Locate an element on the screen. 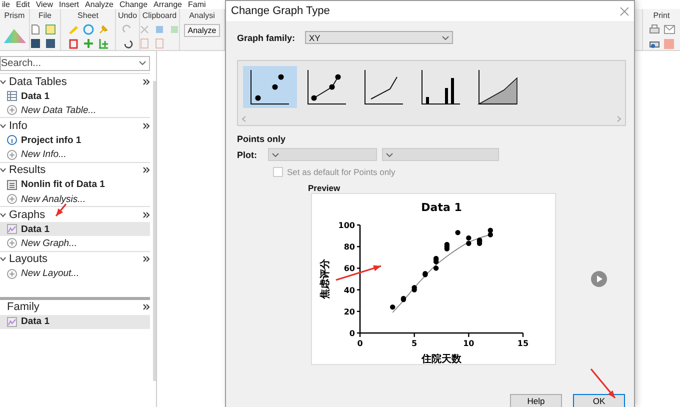 This screenshot has height=407, width=680. info-icon is located at coordinates (12, 140).